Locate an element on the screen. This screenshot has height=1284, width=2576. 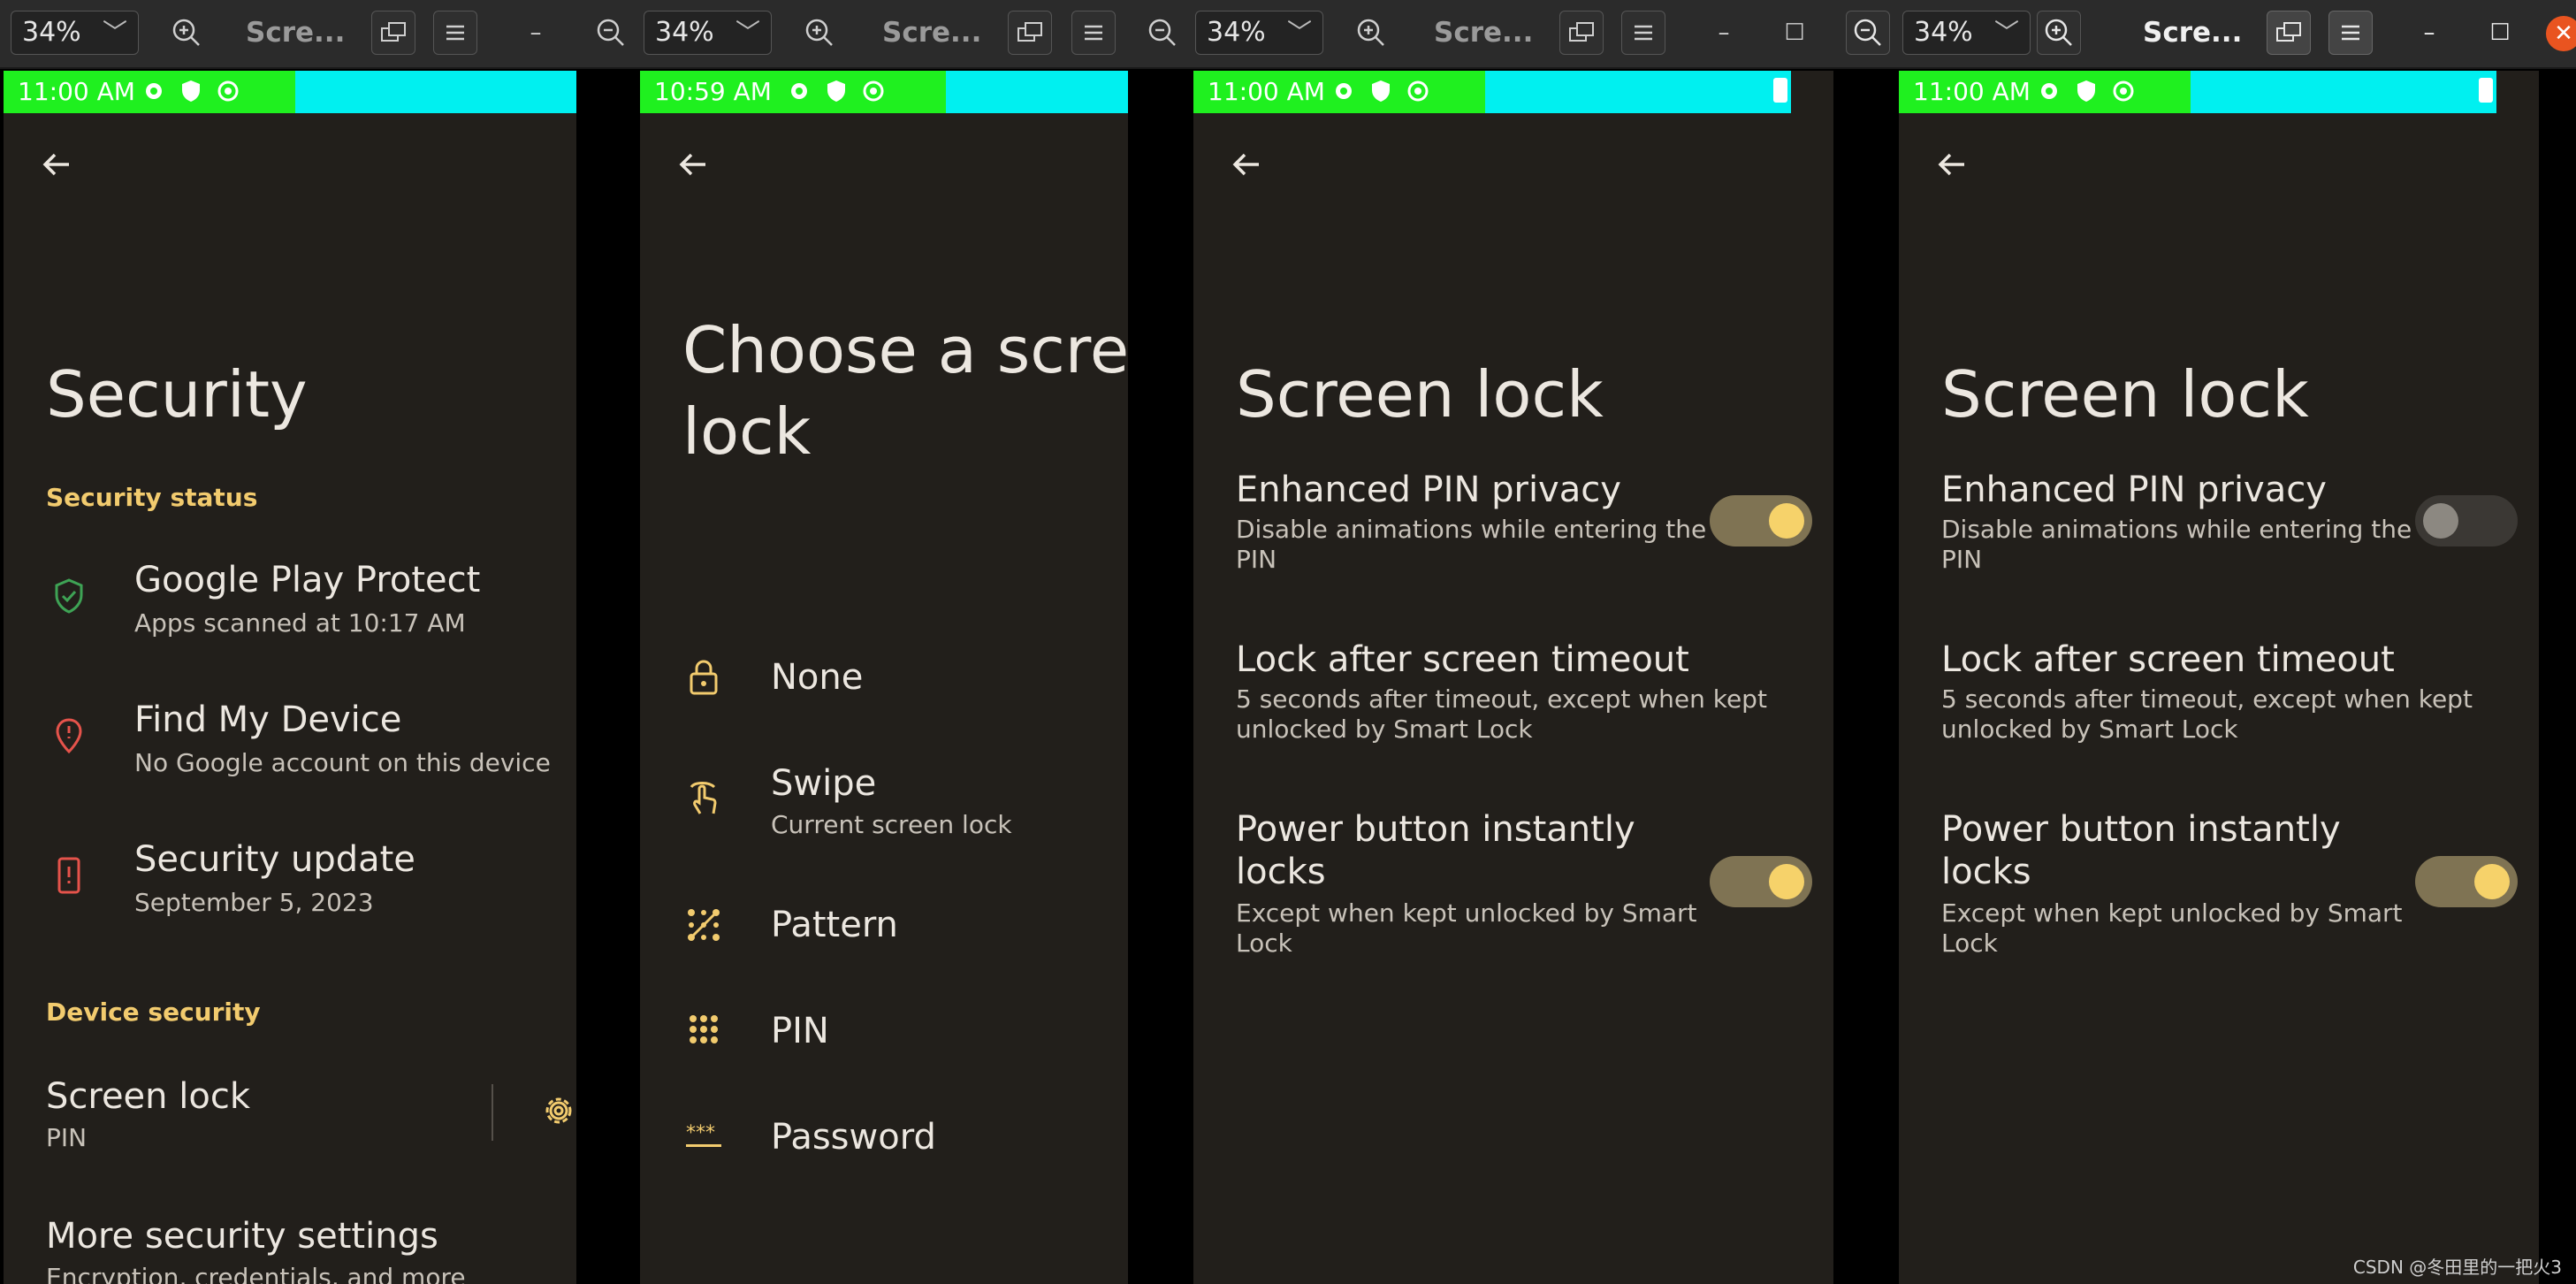
status-time: 11:00 AM is located at coordinates (1266, 92).